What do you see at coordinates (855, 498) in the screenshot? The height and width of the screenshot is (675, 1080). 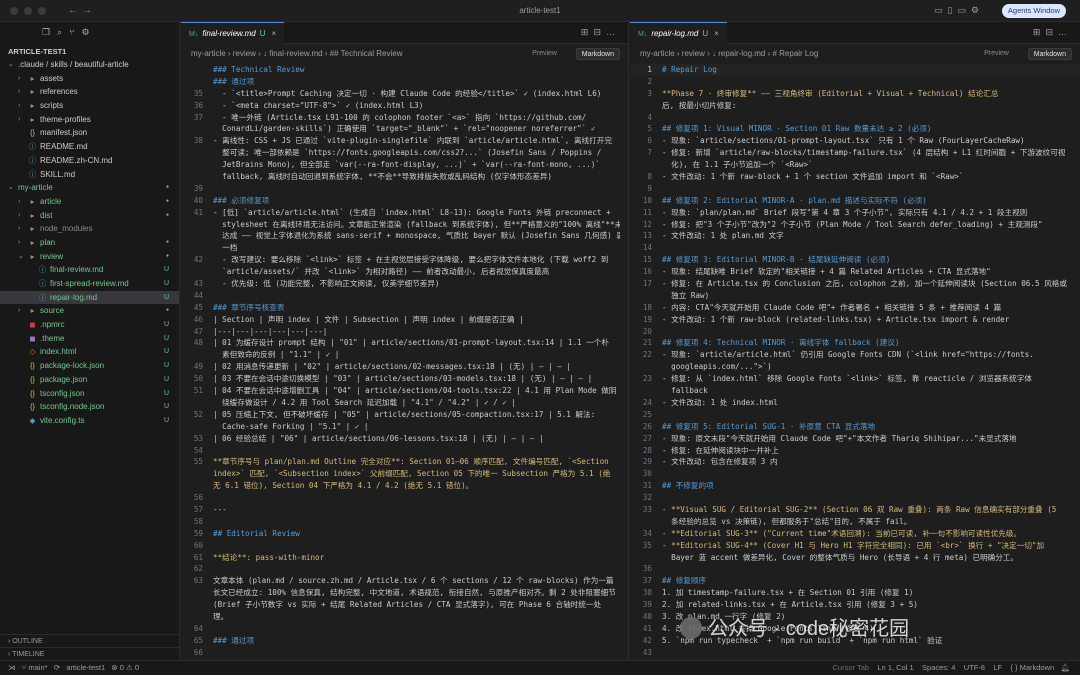 I see `code-line: 32` at bounding box center [855, 498].